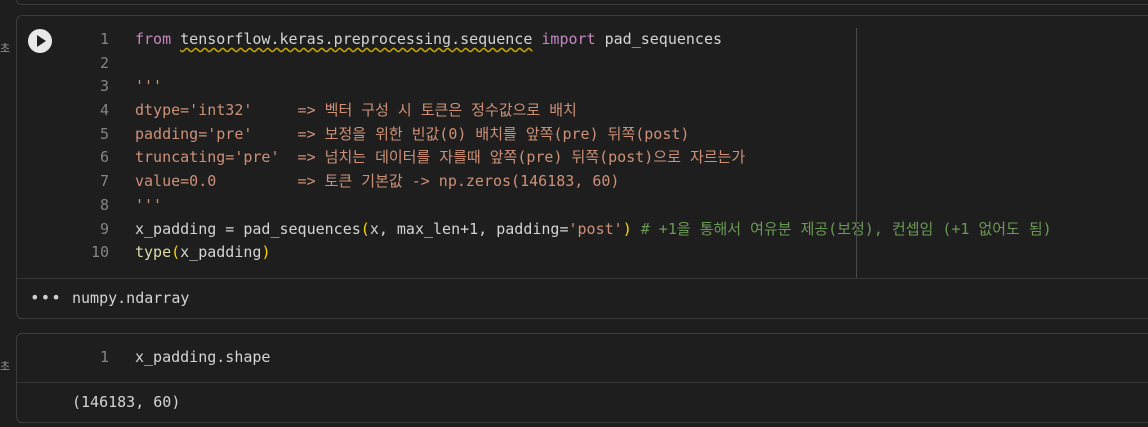 Image resolution: width=1148 pixels, height=427 pixels. Describe the element at coordinates (248, 228) in the screenshot. I see `code-token: x_padding = pad_sequences` at that location.